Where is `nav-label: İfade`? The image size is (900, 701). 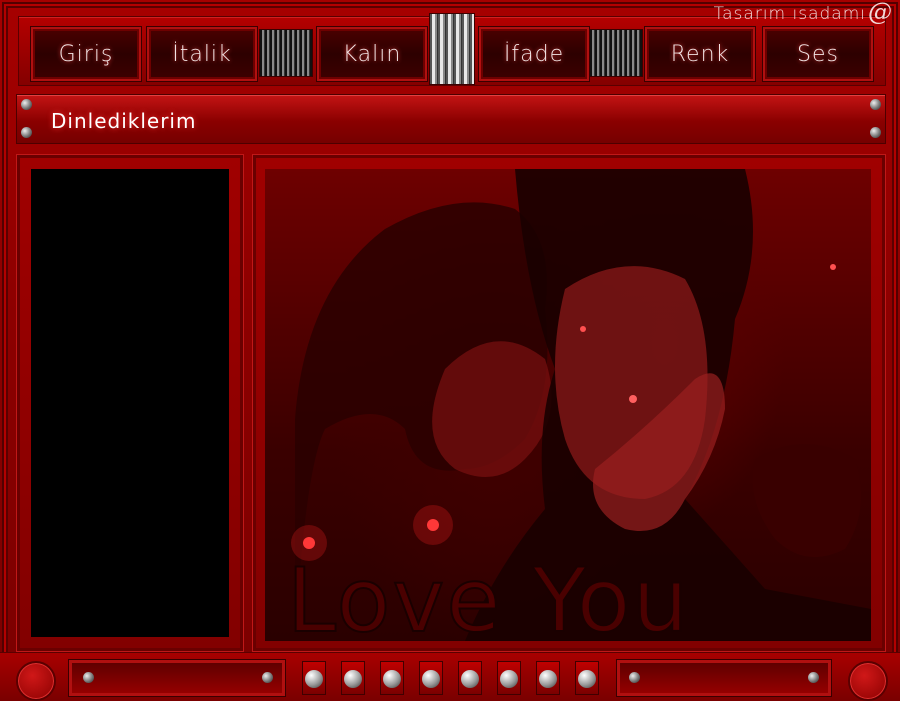 nav-label: İfade is located at coordinates (534, 54).